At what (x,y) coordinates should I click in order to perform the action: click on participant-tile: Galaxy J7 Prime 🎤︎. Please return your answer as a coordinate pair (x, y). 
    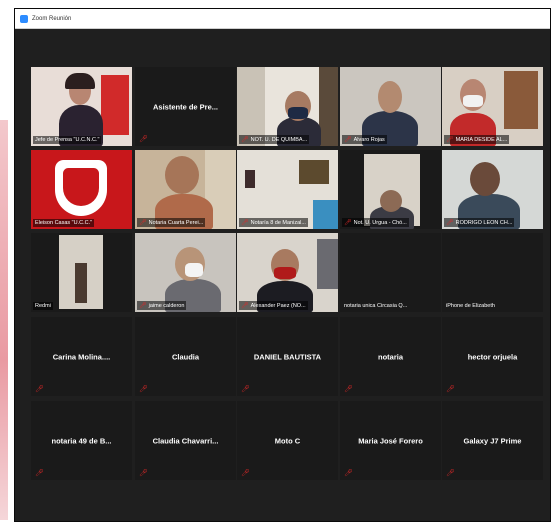
    Looking at the image, I should click on (492, 440).